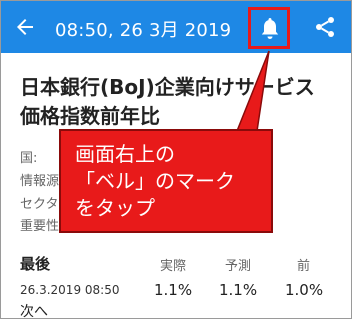  Describe the element at coordinates (39, 204) in the screenshot. I see `sector-label: セクタ` at that location.